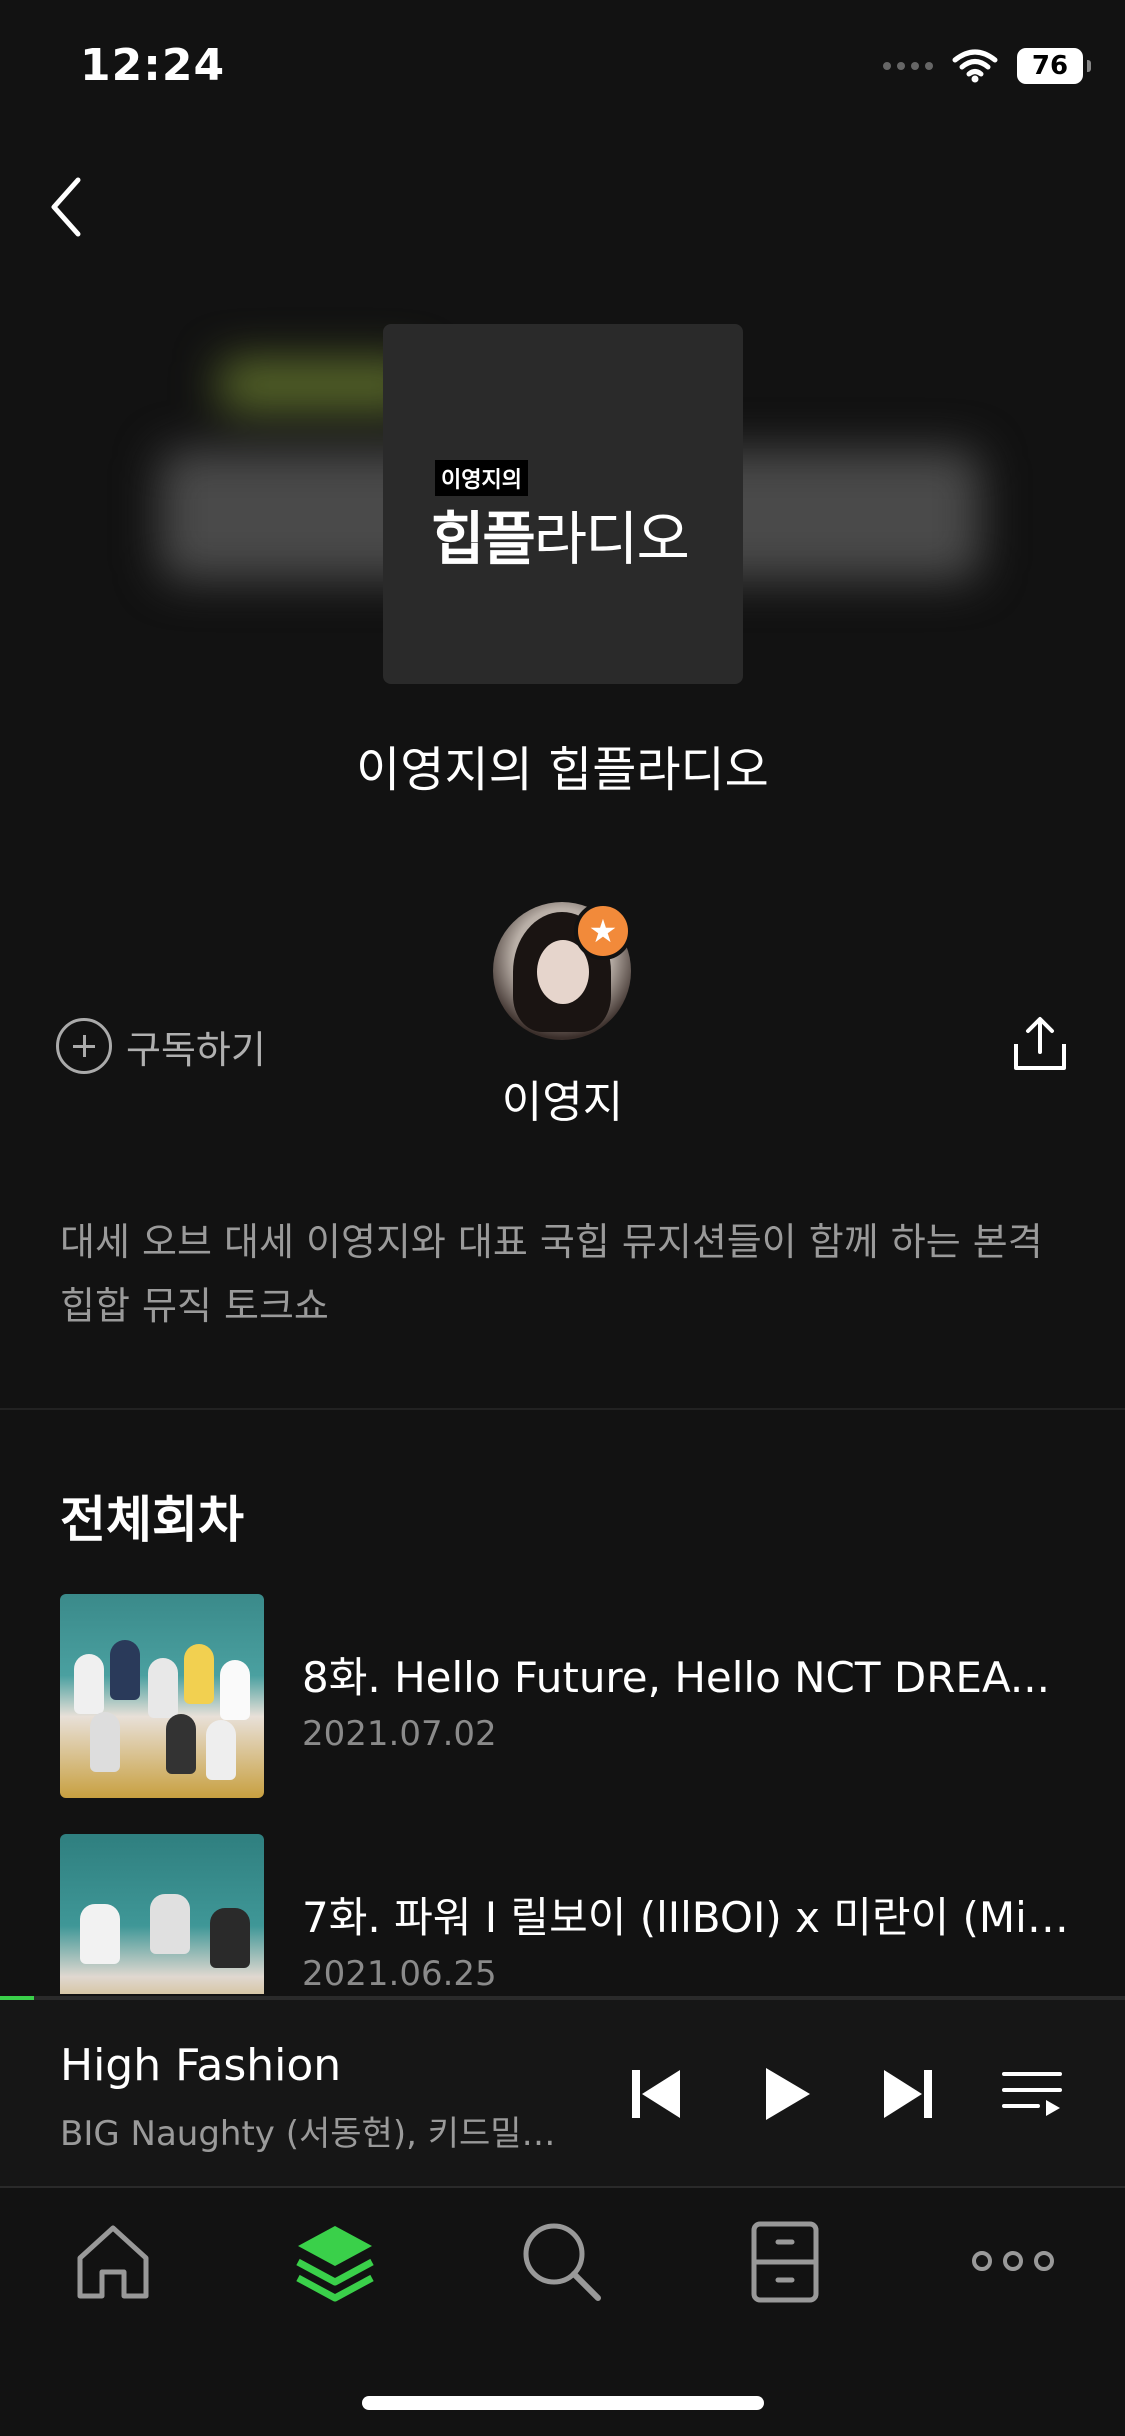 This screenshot has width=1125, height=2436. I want to click on star-badge-icon: ★, so click(603, 931).